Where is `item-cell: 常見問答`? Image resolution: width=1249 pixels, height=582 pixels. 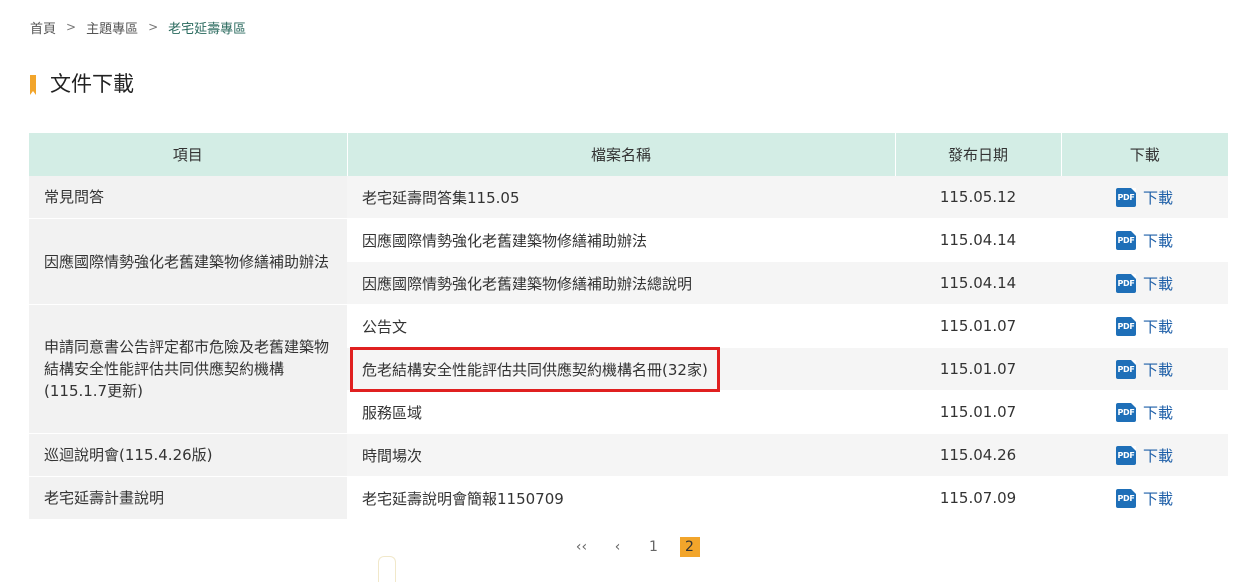 item-cell: 常見問答 is located at coordinates (188, 197).